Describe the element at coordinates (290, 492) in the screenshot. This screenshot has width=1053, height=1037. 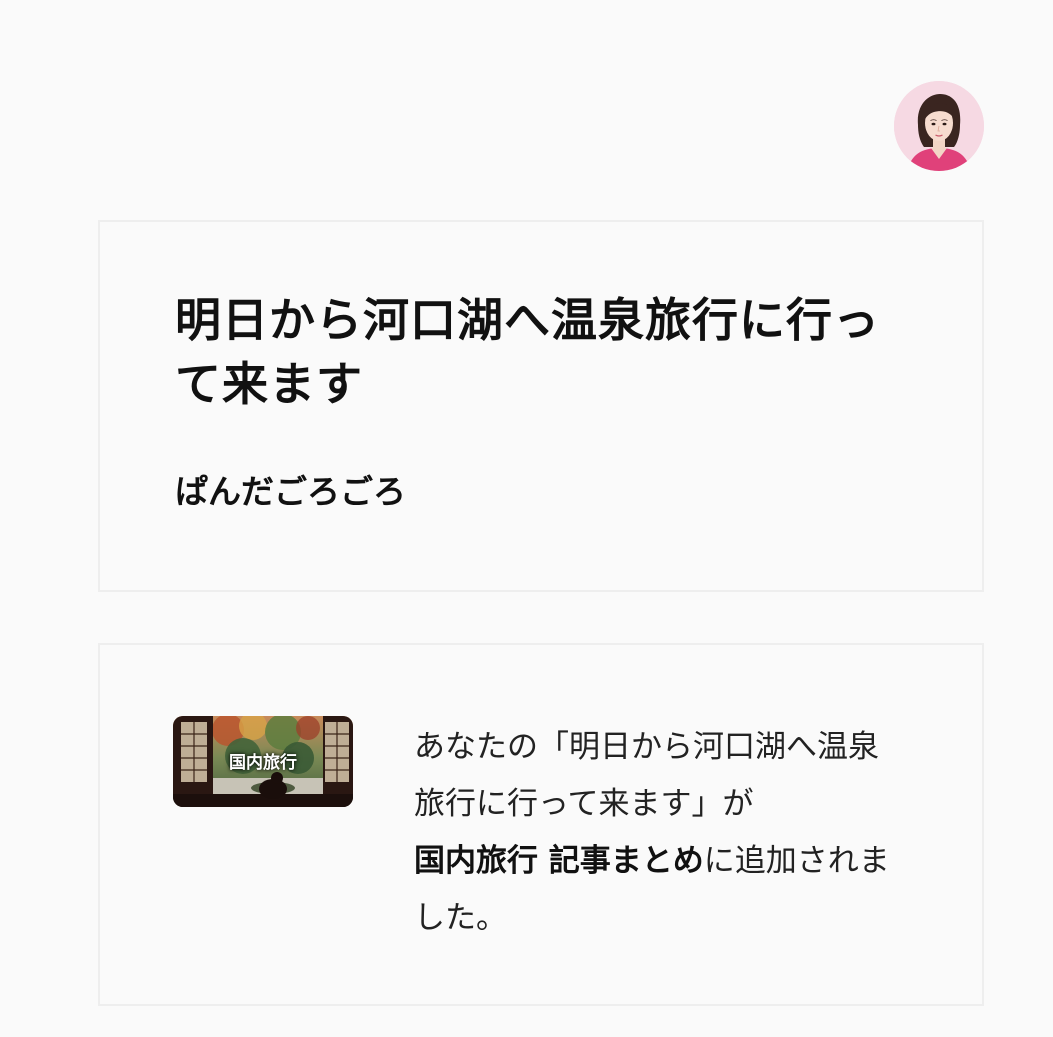
I see `article-author: ぱんだごろごろ` at that location.